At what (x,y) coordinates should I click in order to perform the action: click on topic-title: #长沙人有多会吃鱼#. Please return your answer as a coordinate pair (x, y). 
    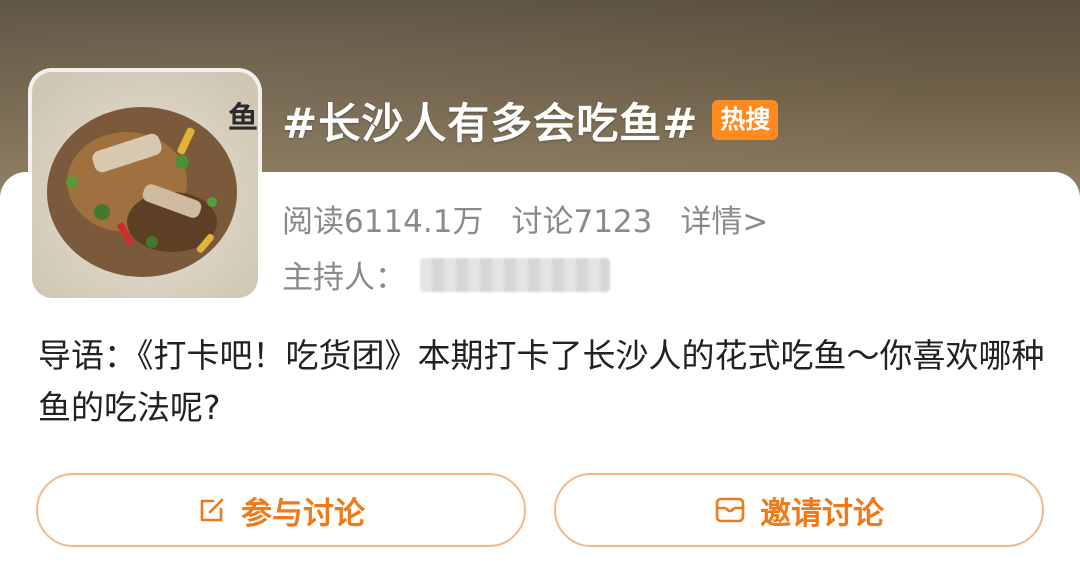
    Looking at the image, I should click on (490, 120).